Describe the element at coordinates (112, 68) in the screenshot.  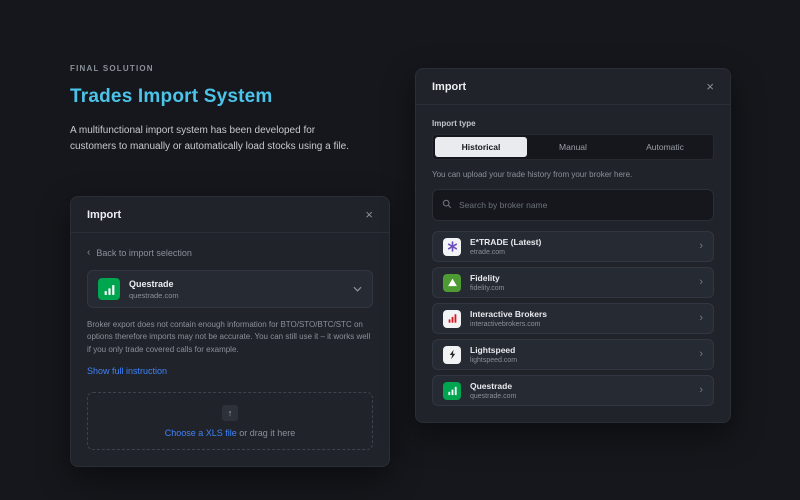
I see `eyebrow-label: FINAL SOLUTION` at that location.